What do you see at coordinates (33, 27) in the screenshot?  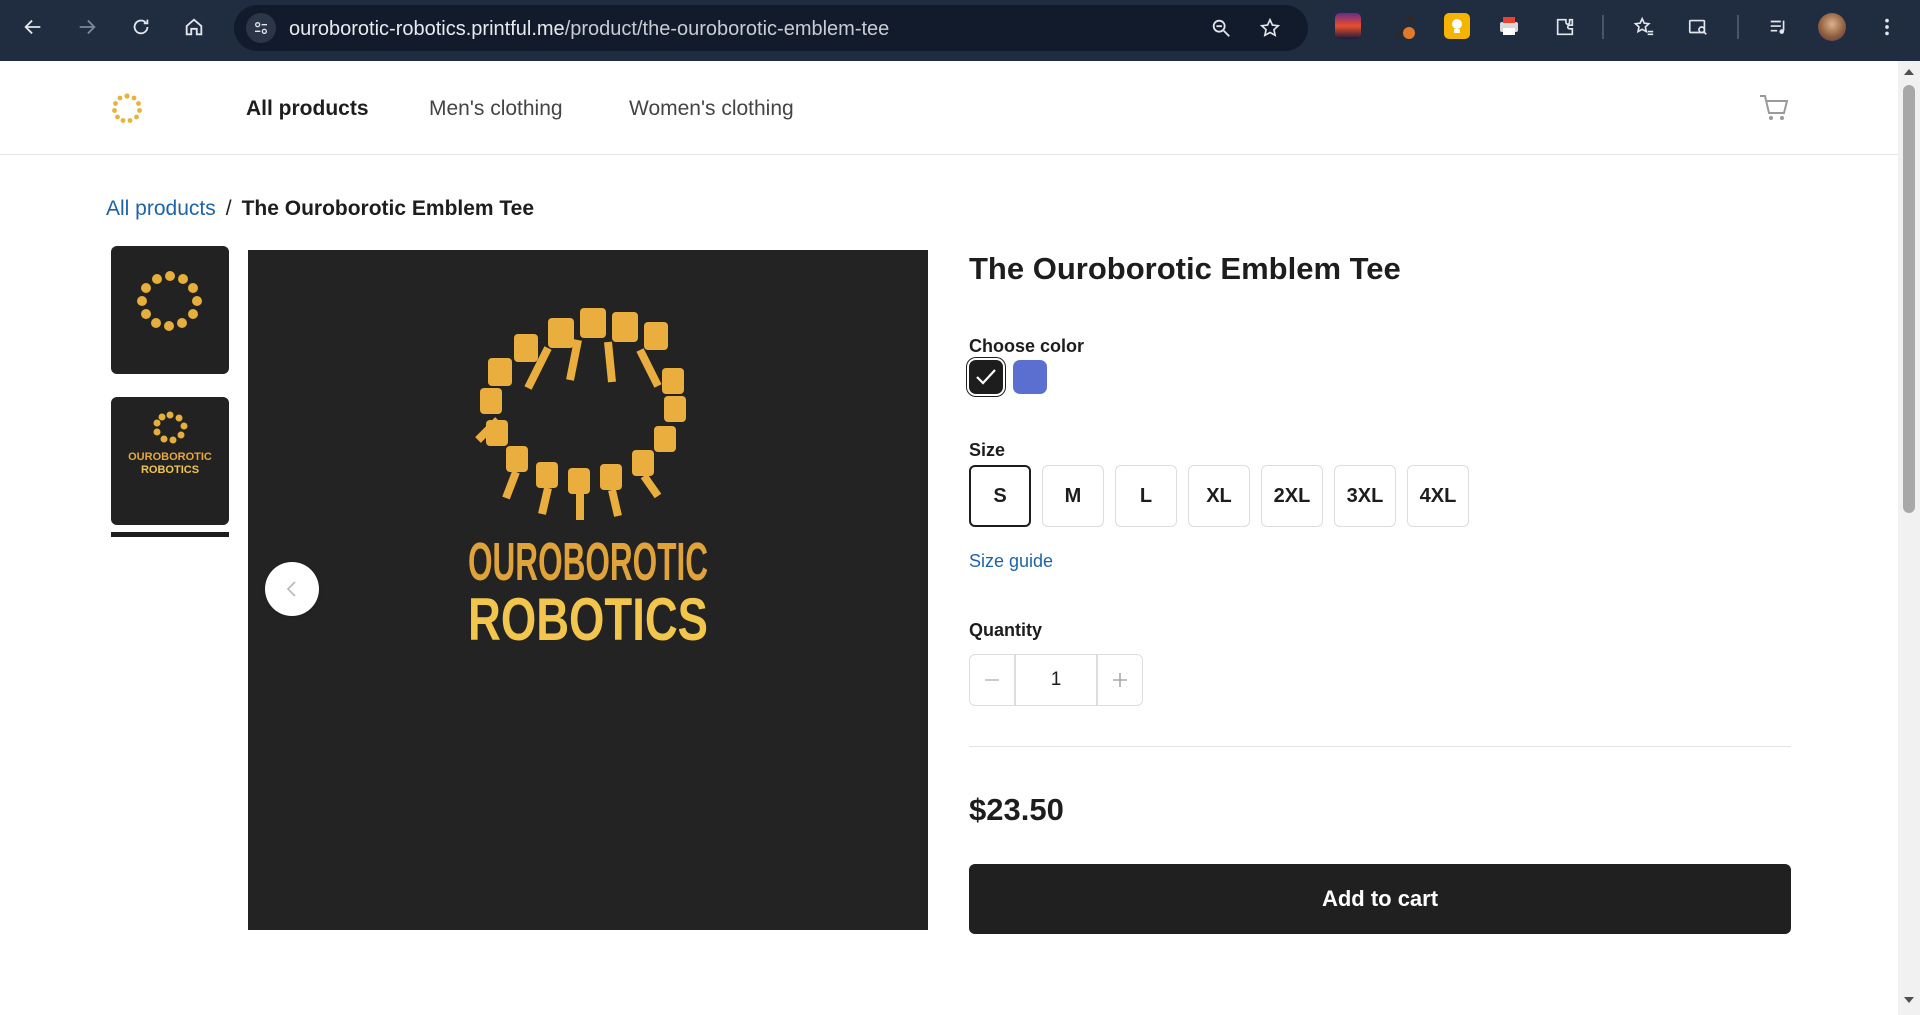 I see `back-icon` at bounding box center [33, 27].